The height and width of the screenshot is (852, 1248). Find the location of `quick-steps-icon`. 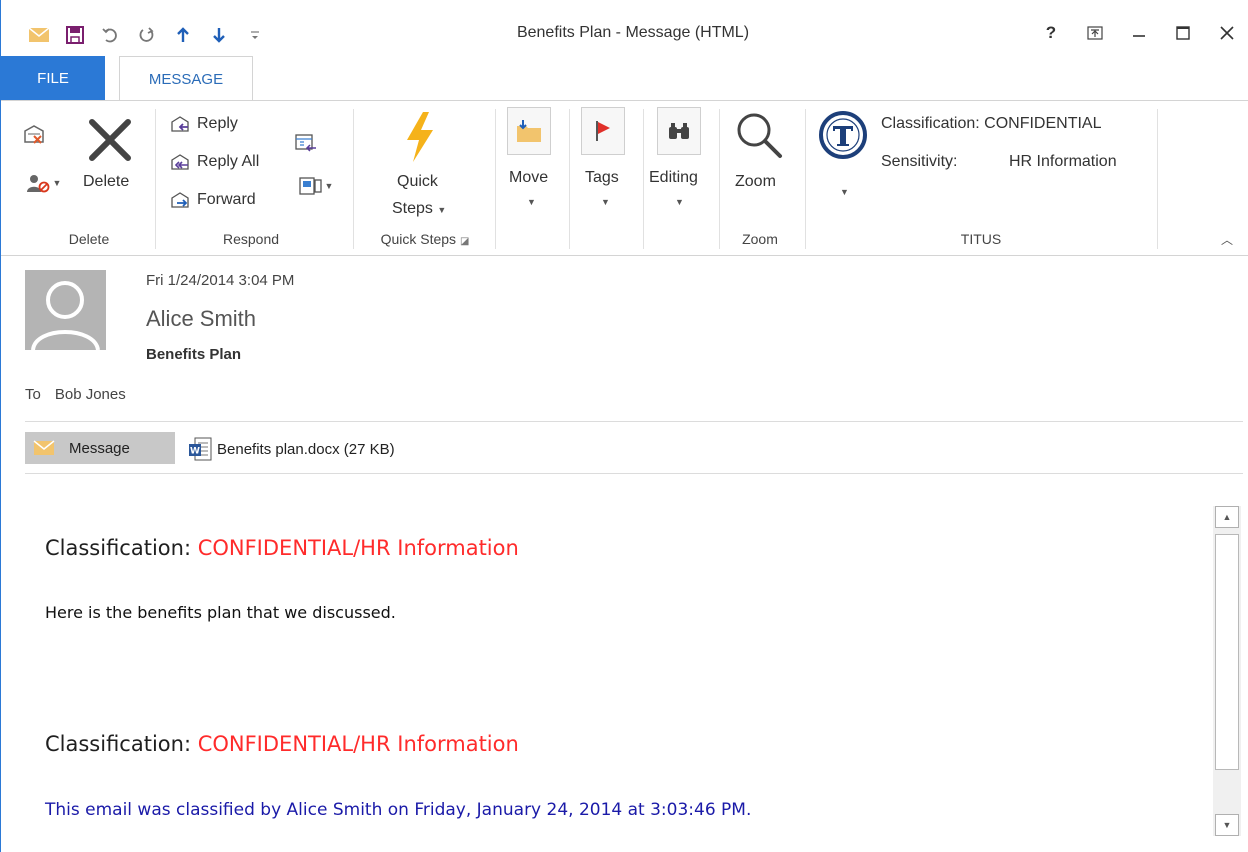

quick-steps-icon is located at coordinates (420, 137).